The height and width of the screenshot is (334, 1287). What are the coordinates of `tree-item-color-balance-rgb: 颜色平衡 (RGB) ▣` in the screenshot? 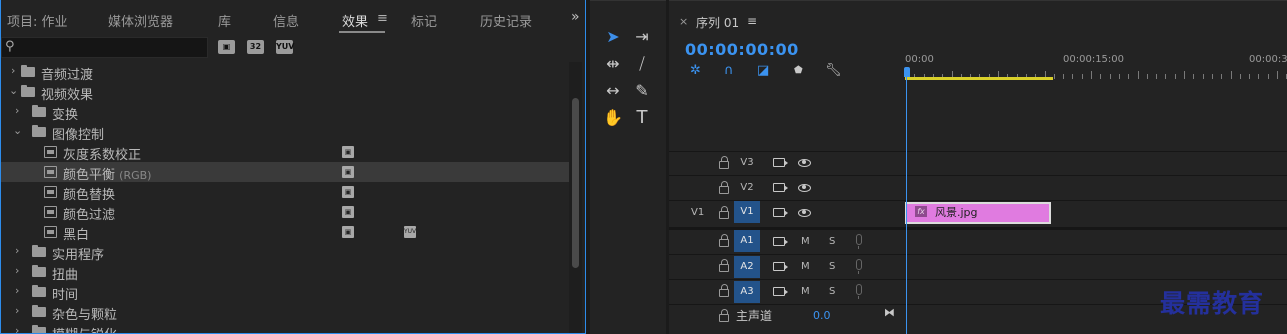 It's located at (285, 172).